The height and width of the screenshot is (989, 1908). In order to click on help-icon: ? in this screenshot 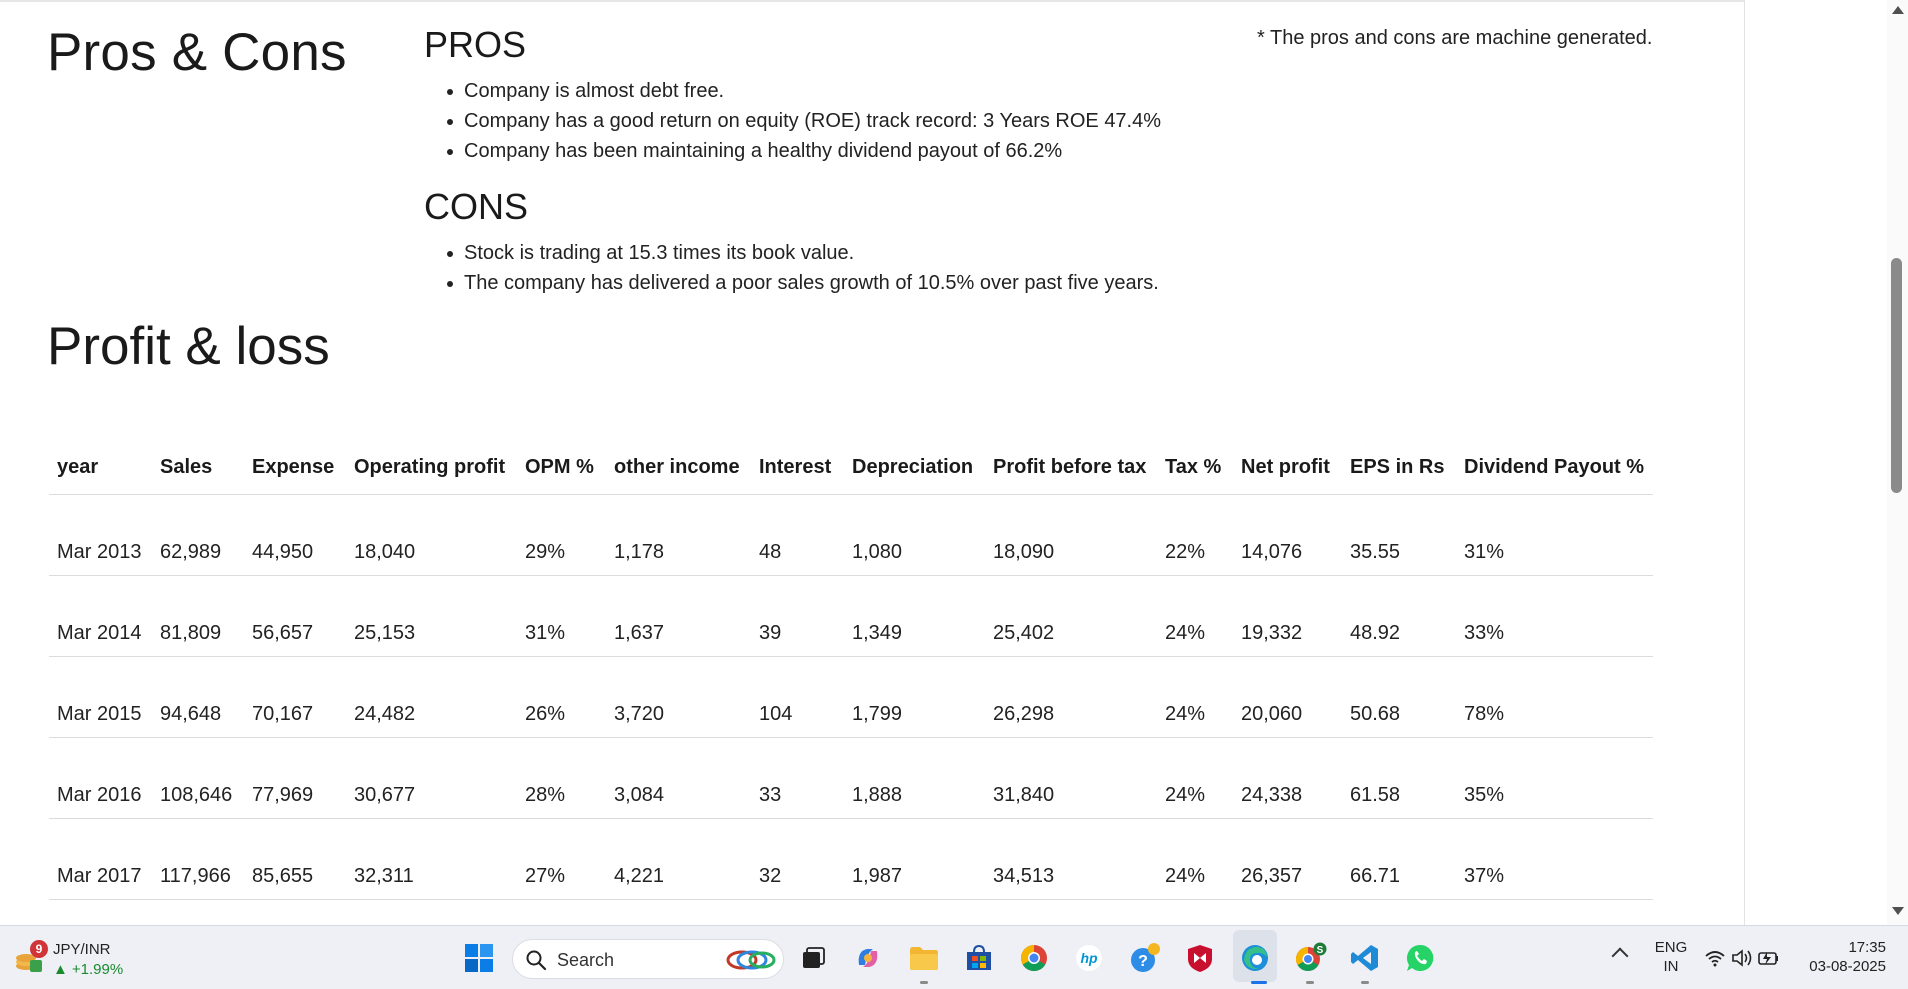, I will do `click(1145, 957)`.